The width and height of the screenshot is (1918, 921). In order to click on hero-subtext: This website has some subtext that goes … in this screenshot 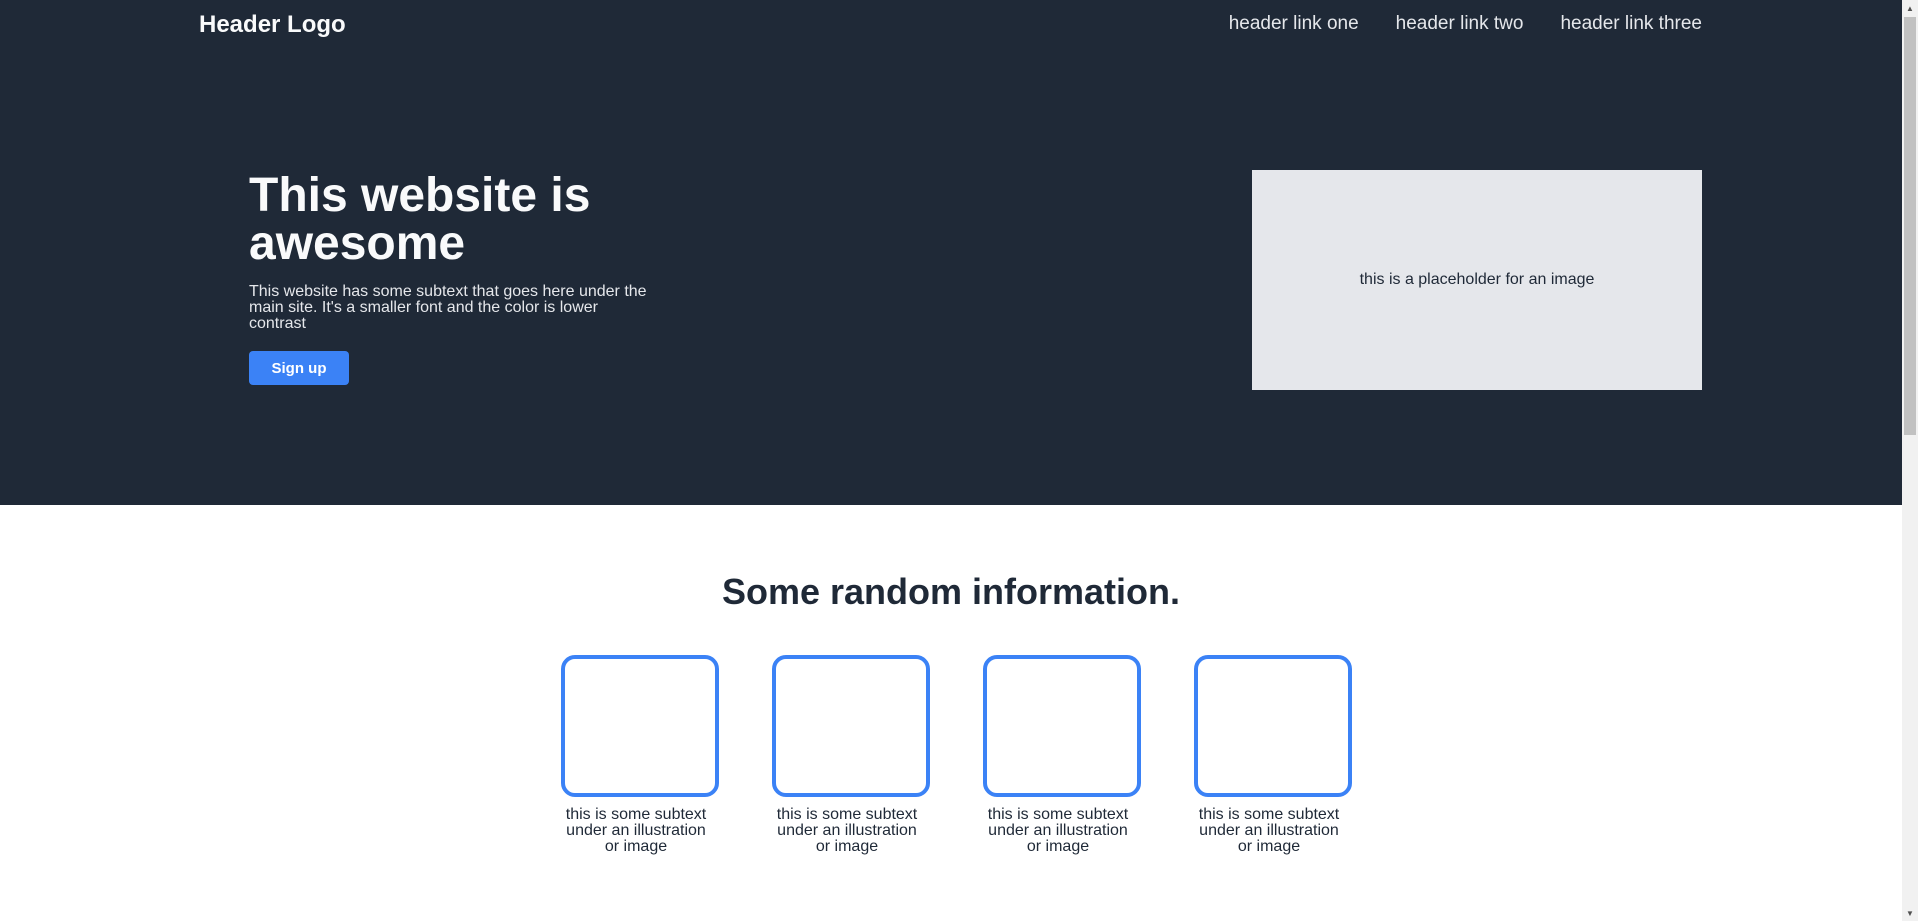, I will do `click(448, 307)`.